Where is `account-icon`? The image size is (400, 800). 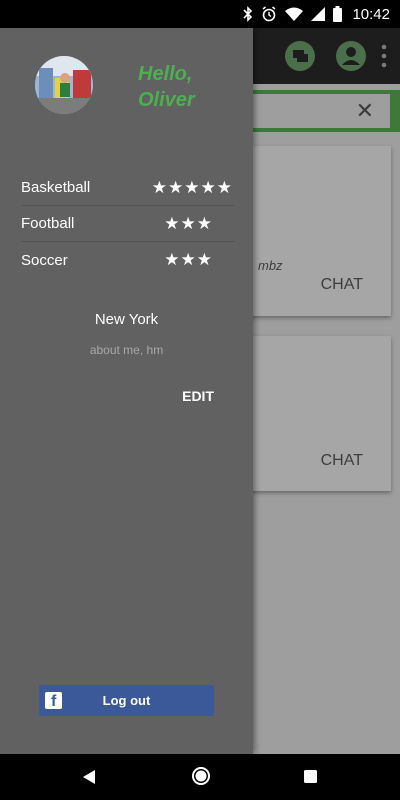
account-icon is located at coordinates (351, 56).